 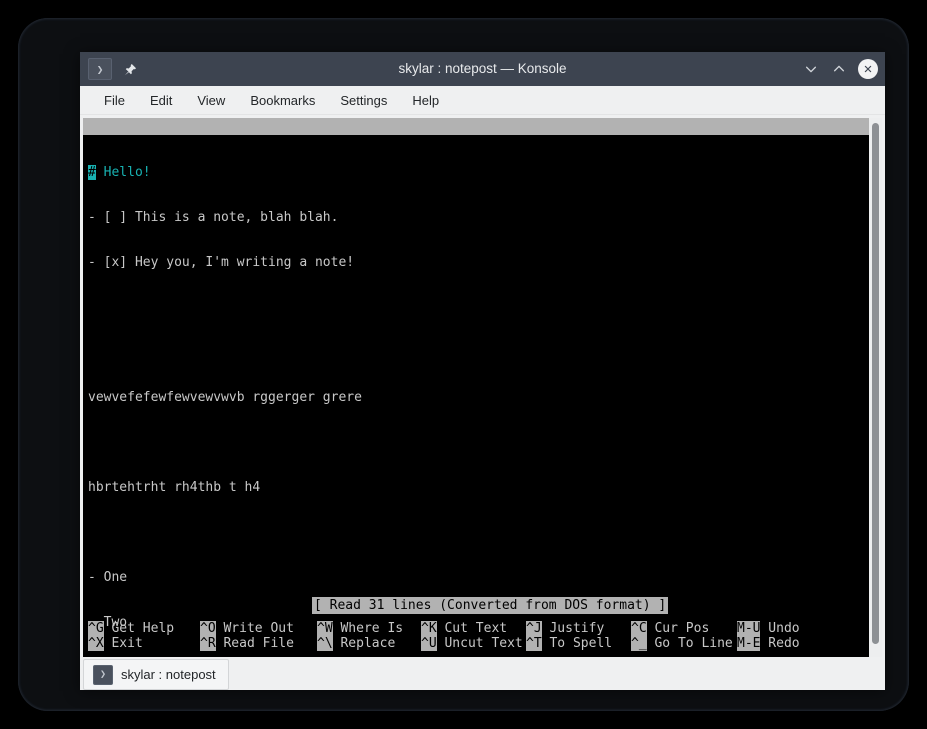 What do you see at coordinates (749, 628) in the screenshot?
I see `shortcut-key: M-U` at bounding box center [749, 628].